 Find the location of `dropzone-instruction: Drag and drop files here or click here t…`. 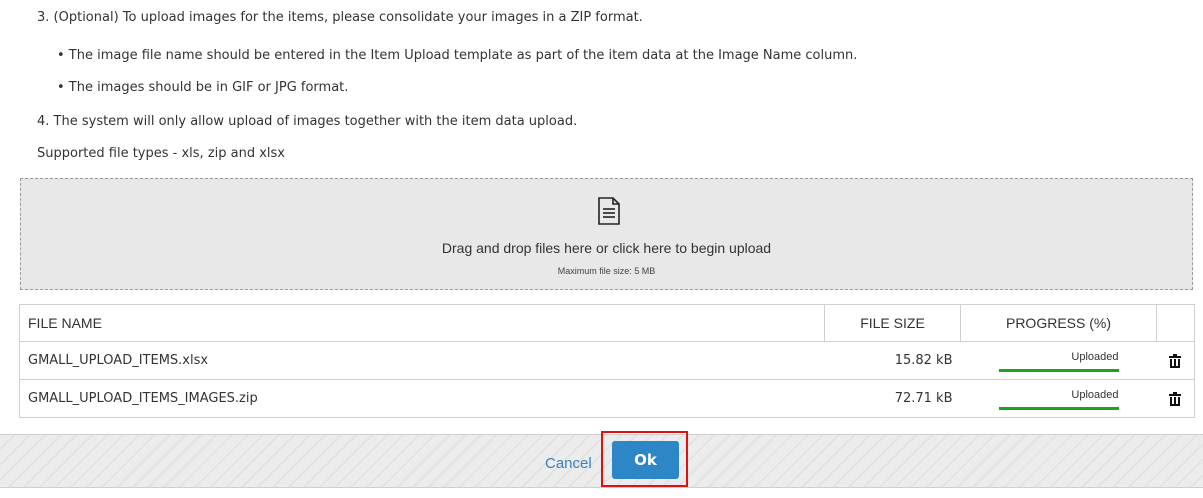

dropzone-instruction: Drag and drop files here or click here t… is located at coordinates (606, 248).